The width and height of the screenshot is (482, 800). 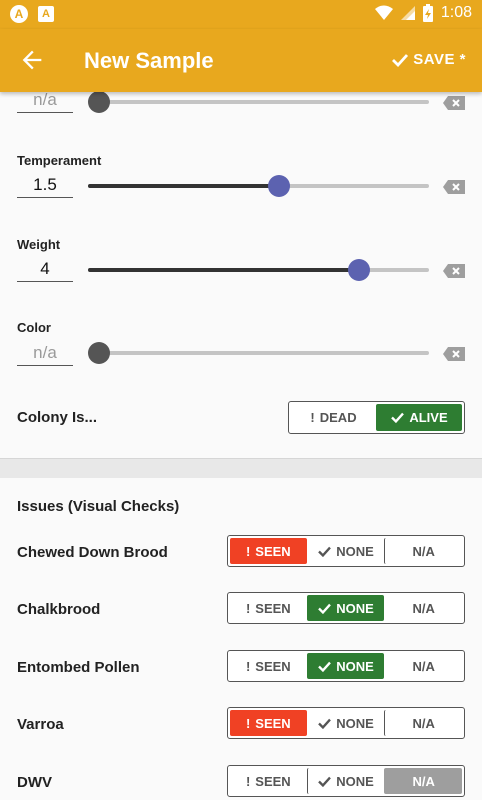 What do you see at coordinates (241, 468) in the screenshot?
I see `section-divider` at bounding box center [241, 468].